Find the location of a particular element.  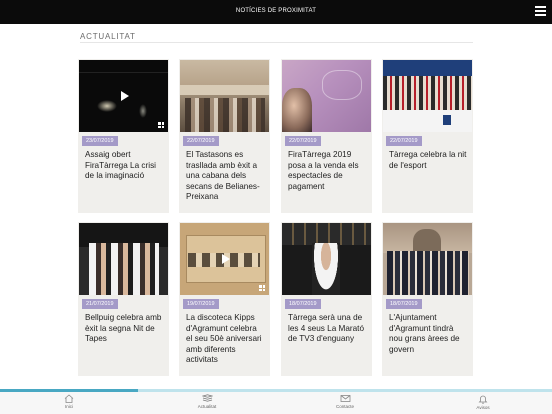

news-date: 23/07/2019 is located at coordinates (100, 141).